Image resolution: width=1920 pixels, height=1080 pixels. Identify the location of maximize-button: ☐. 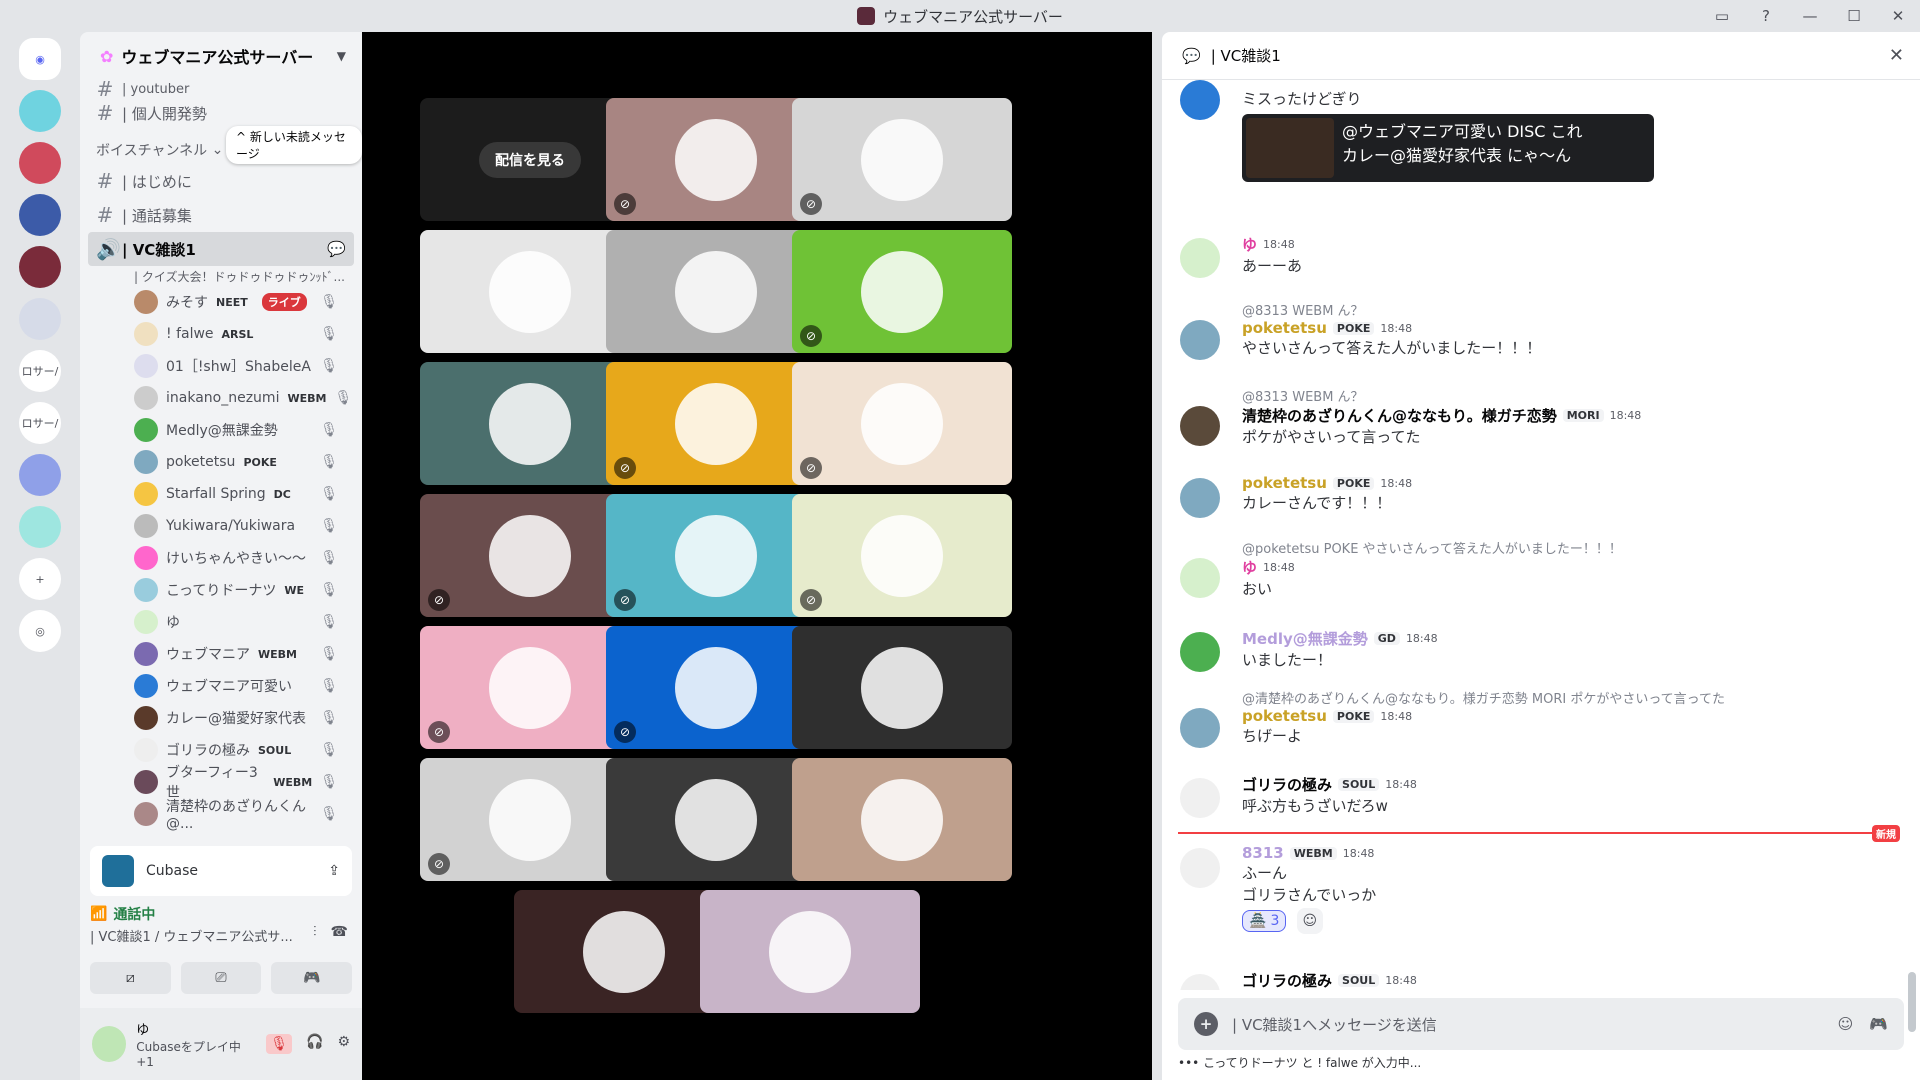
(1854, 16).